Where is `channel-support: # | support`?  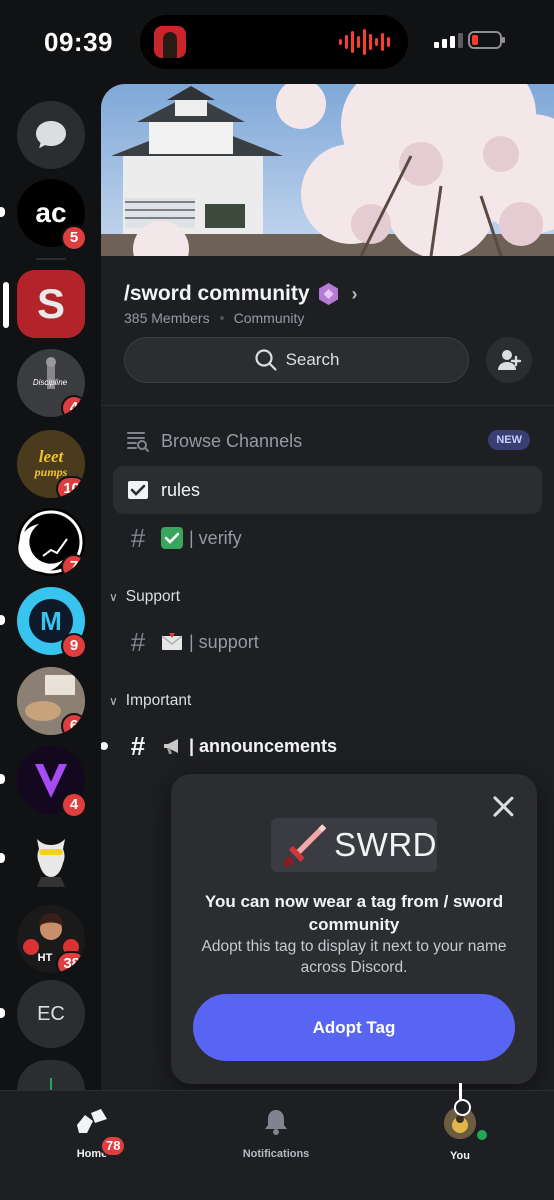
channel-support: # | support is located at coordinates (327, 642).